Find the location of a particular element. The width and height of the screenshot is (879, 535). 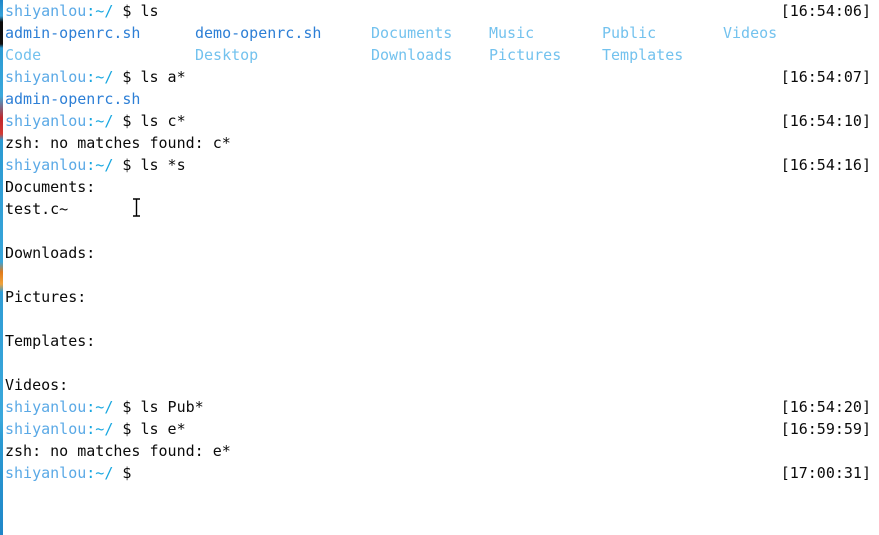

terminal-prompt-line: shiyanlou:~/ $ [17:00:31] is located at coordinates (442, 473).